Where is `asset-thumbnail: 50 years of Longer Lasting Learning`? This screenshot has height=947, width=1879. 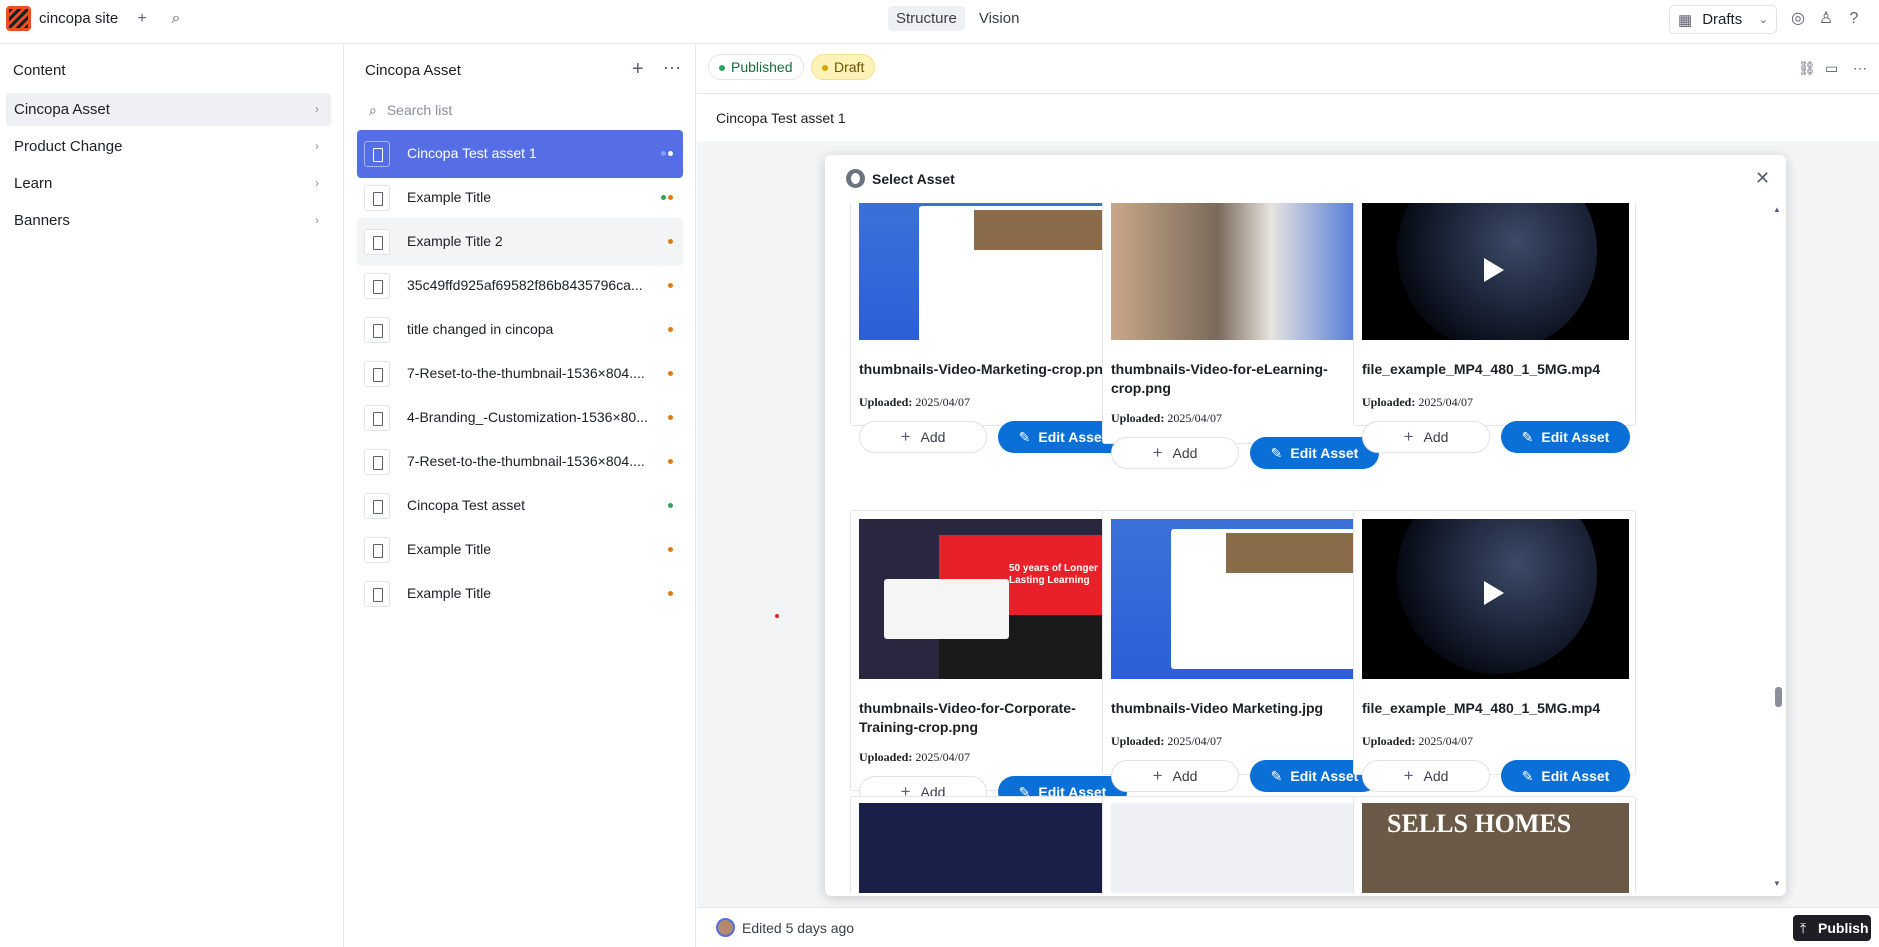 asset-thumbnail: 50 years of Longer Lasting Learning is located at coordinates (992, 599).